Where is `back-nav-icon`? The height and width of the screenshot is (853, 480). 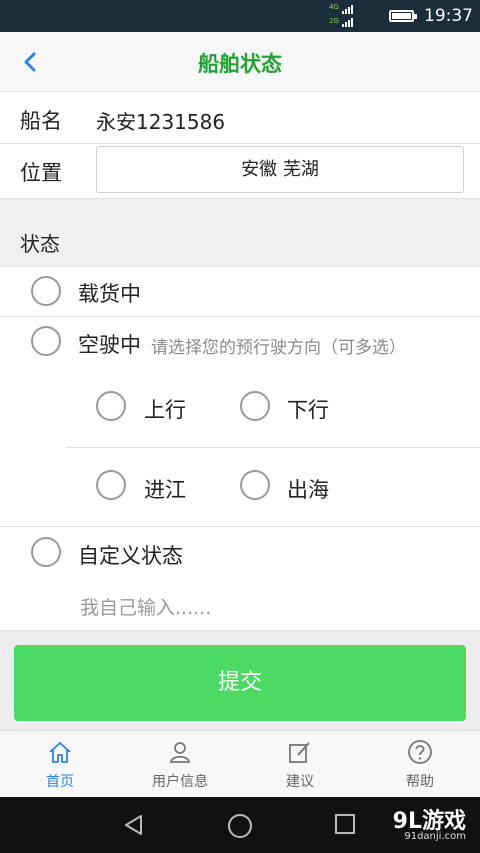 back-nav-icon is located at coordinates (134, 825).